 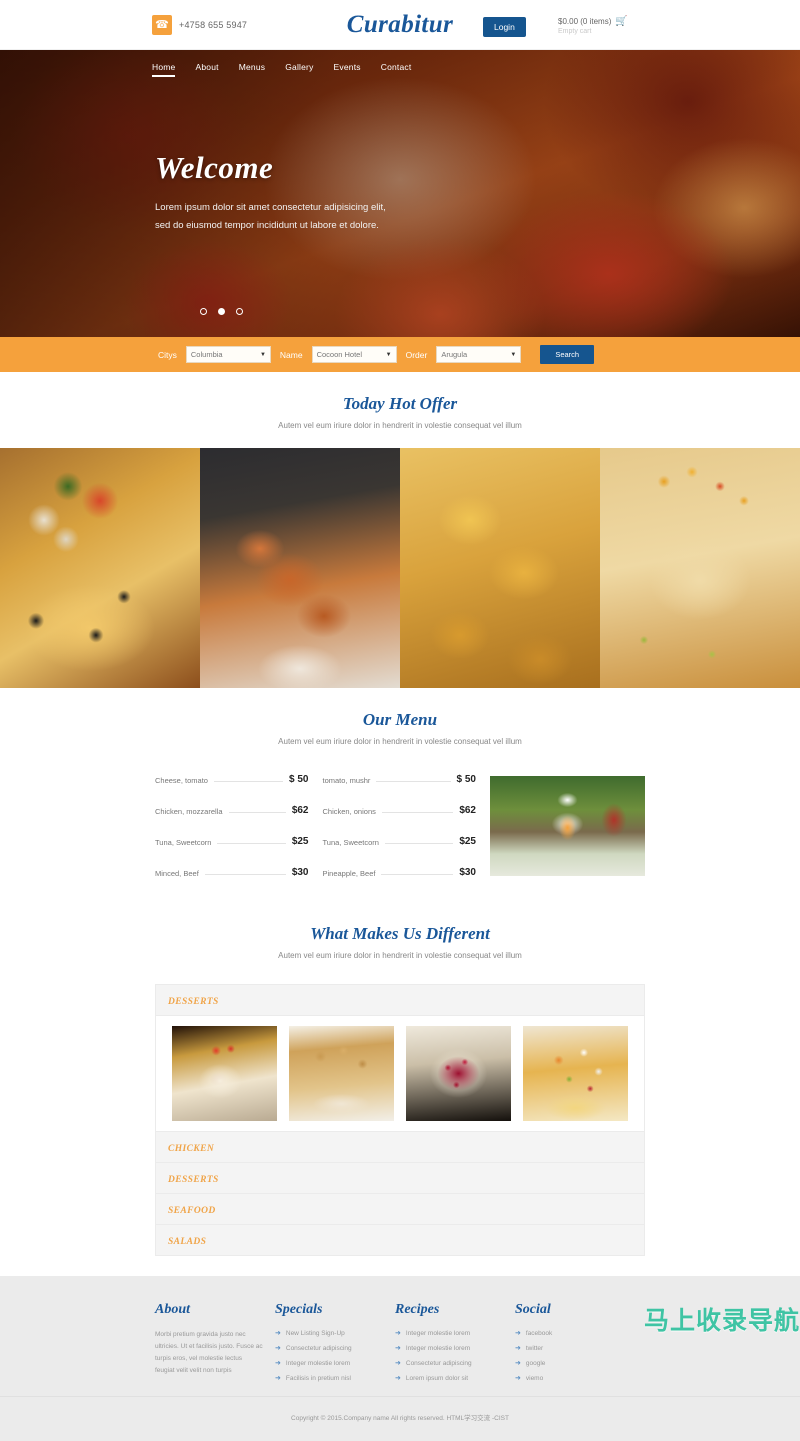 I want to click on accordion: DESSERTS CHICKEN DESSERTS SEAFOOD SALADS, so click(x=400, y=1120).